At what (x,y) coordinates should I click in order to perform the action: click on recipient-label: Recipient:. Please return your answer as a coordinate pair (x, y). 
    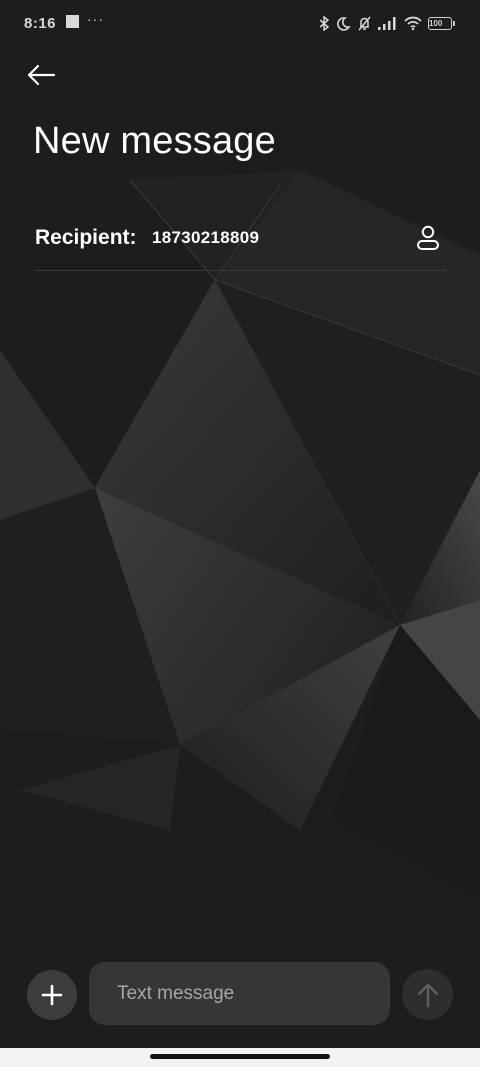
    Looking at the image, I should click on (86, 237).